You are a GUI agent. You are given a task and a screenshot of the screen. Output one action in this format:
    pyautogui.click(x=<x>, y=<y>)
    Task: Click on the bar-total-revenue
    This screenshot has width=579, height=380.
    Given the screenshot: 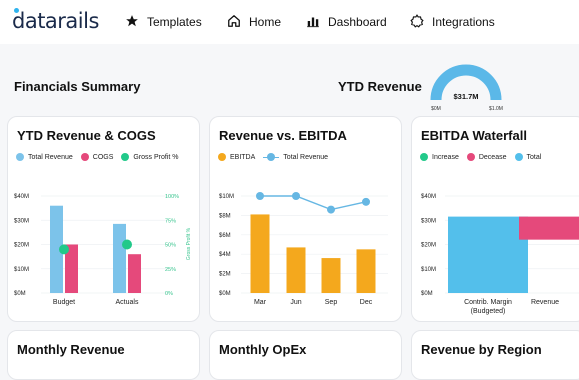 What is the action you would take?
    pyautogui.click(x=119, y=258)
    